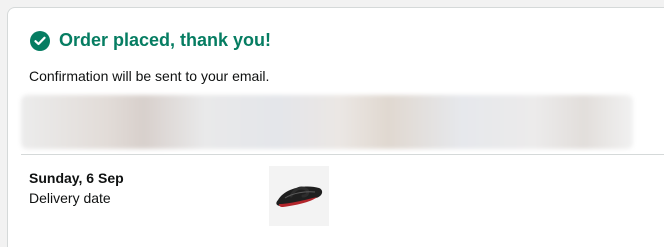 The width and height of the screenshot is (664, 247). What do you see at coordinates (342, 154) in the screenshot?
I see `section-divider` at bounding box center [342, 154].